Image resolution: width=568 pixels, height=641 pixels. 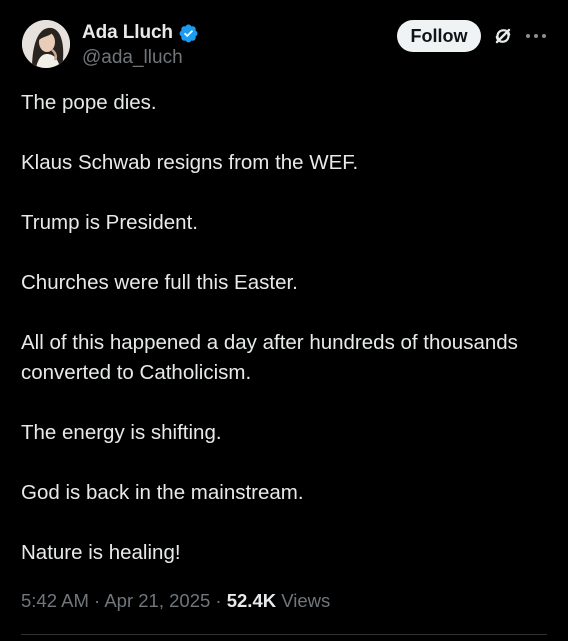 I want to click on handle: @ada_lluch, so click(x=140, y=58).